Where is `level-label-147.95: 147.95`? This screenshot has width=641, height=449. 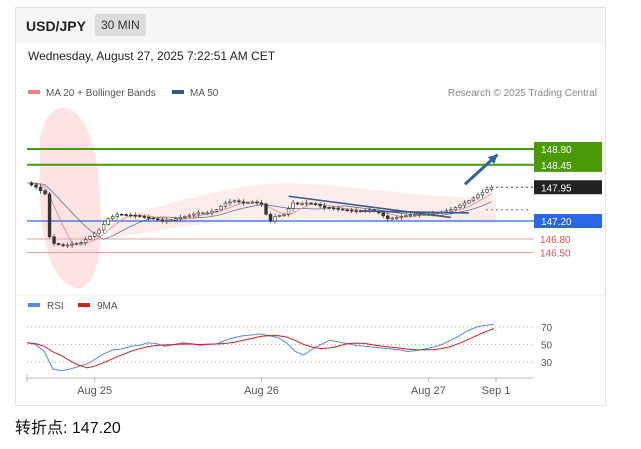
level-label-147.95: 147.95 is located at coordinates (556, 188).